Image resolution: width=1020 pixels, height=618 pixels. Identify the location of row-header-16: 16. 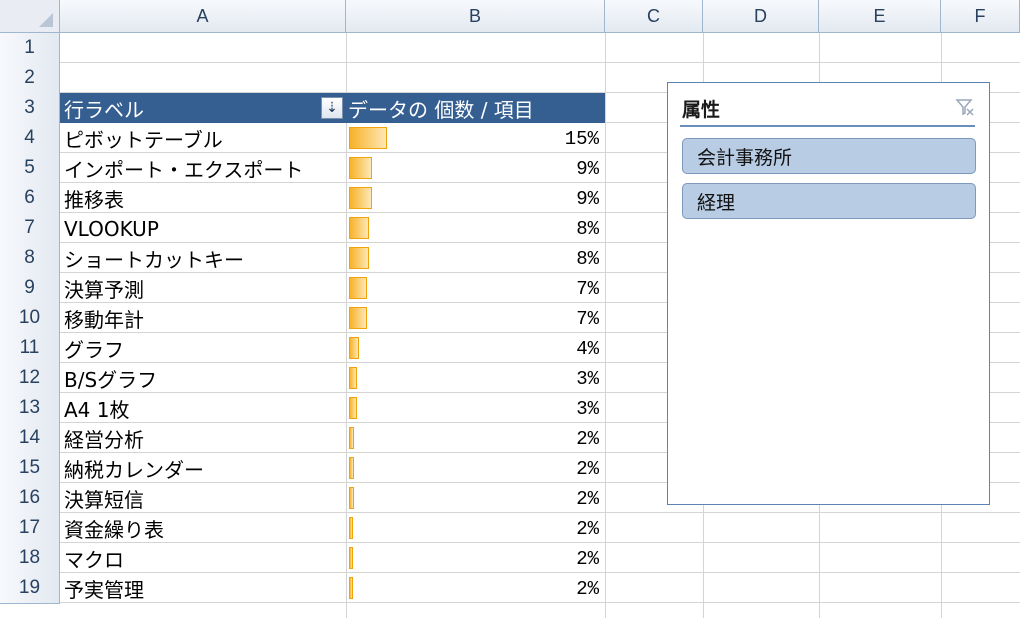
(30, 498).